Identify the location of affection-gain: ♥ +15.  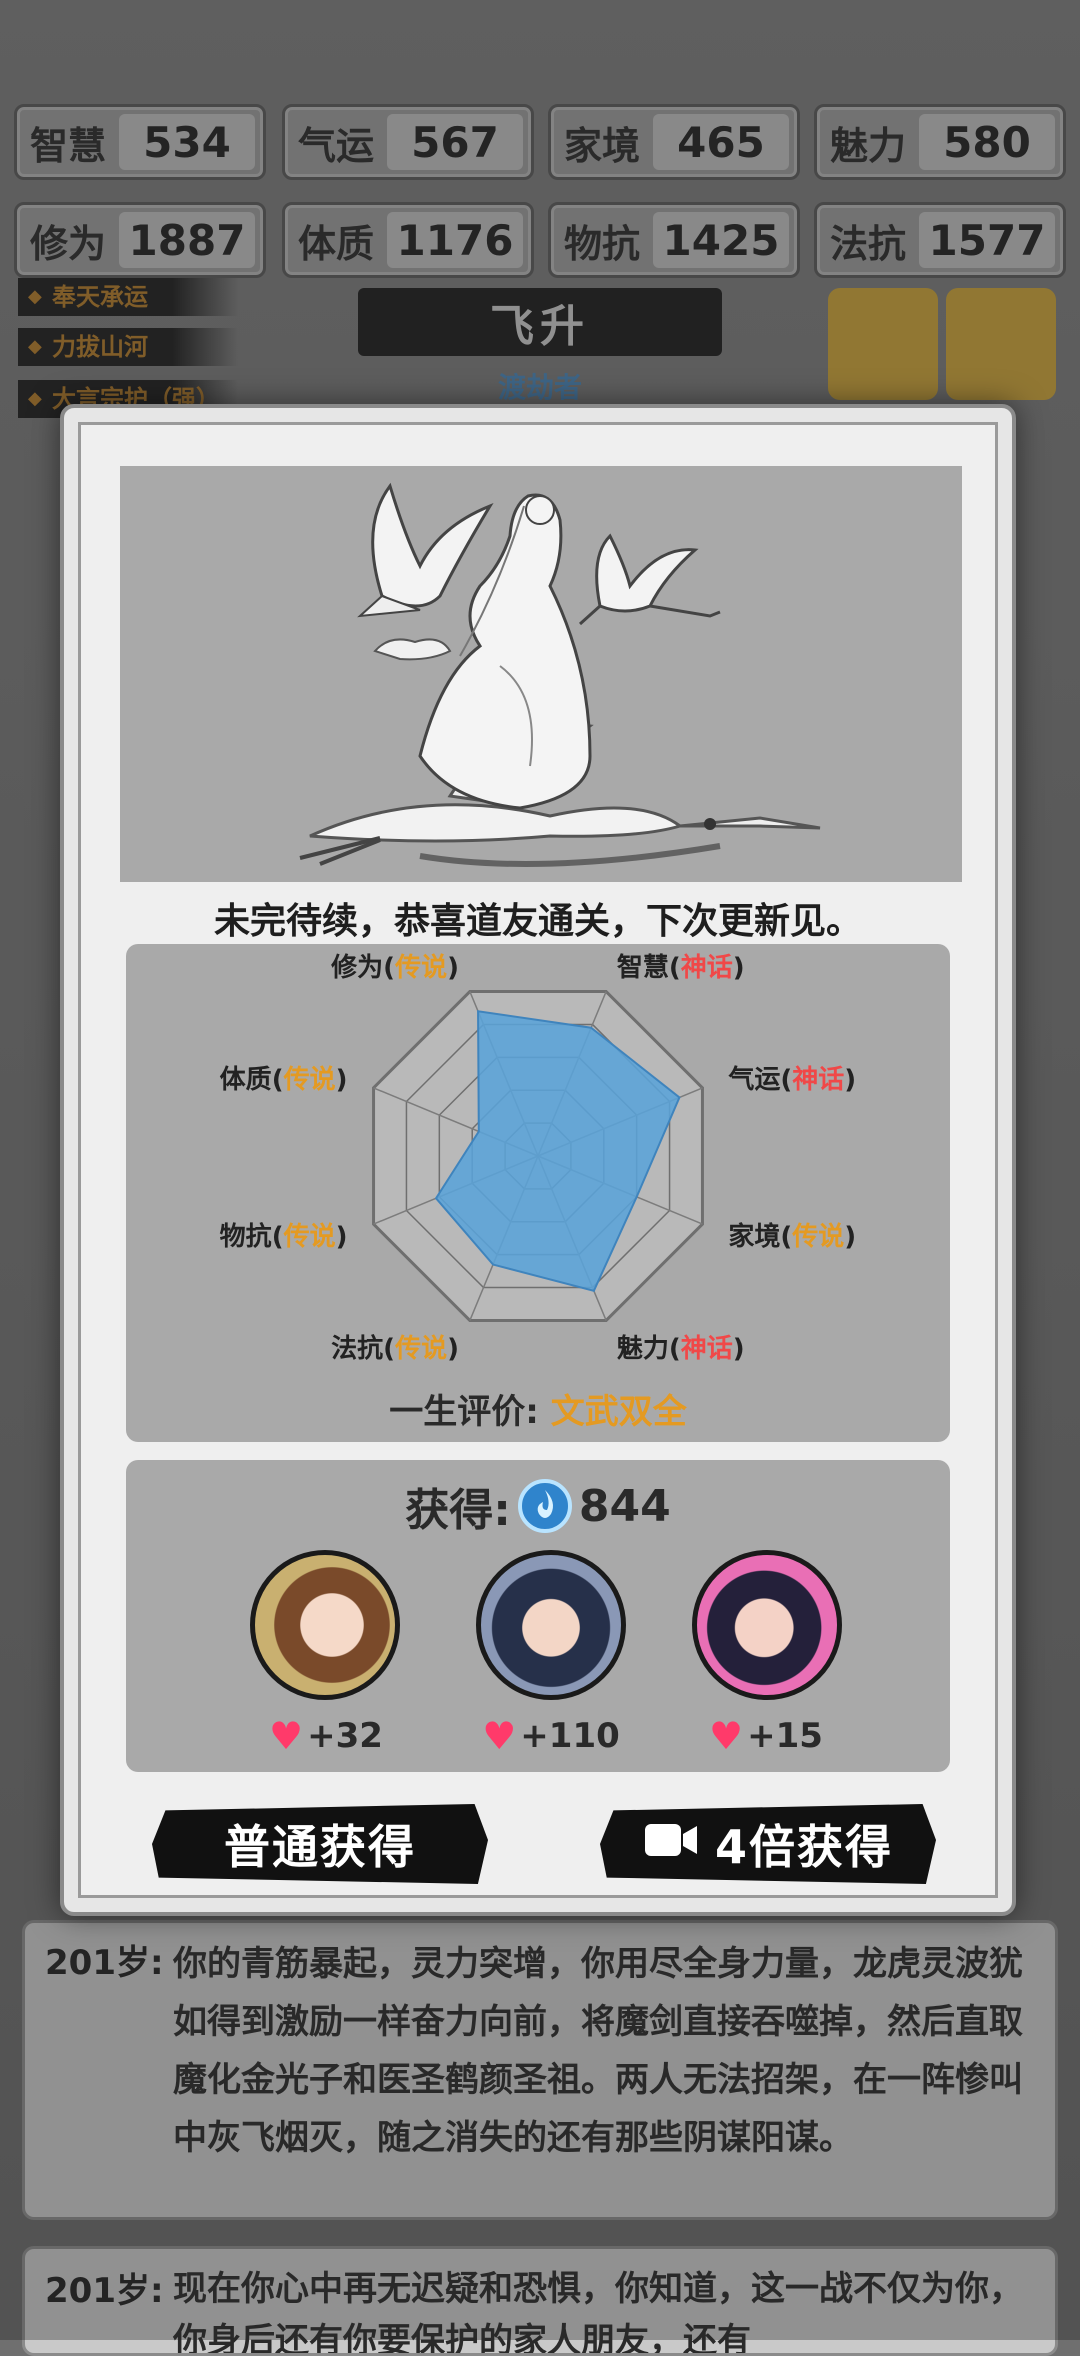
(766, 1736).